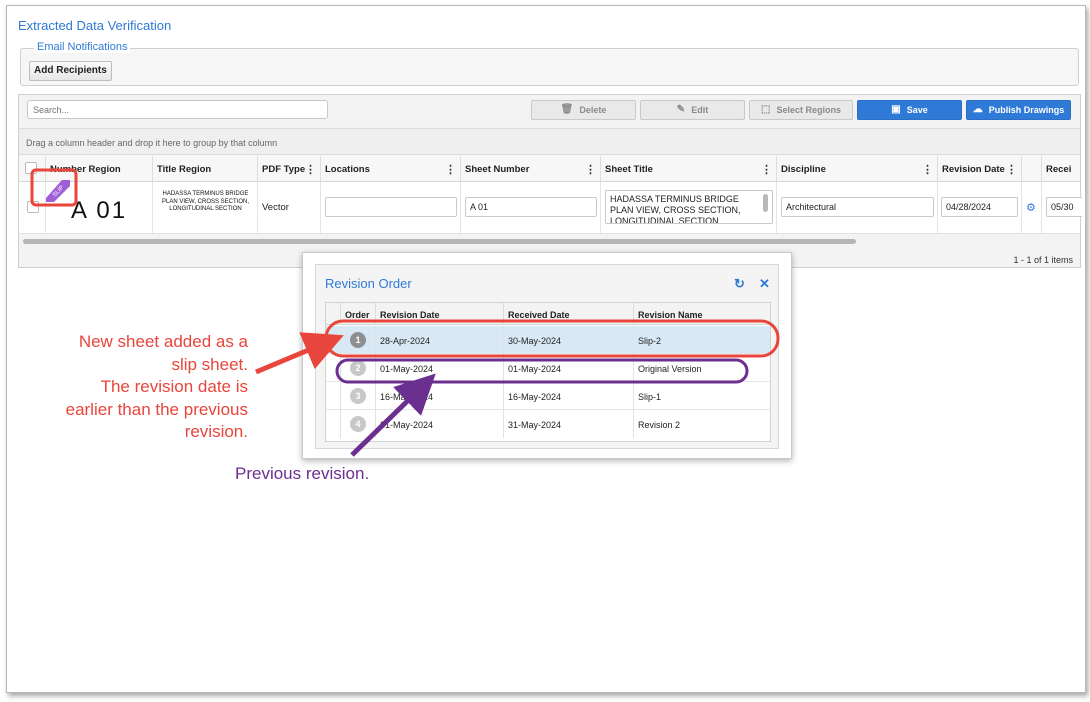 This screenshot has width=1090, height=702. I want to click on trash-icon: 🗑, so click(567, 109).